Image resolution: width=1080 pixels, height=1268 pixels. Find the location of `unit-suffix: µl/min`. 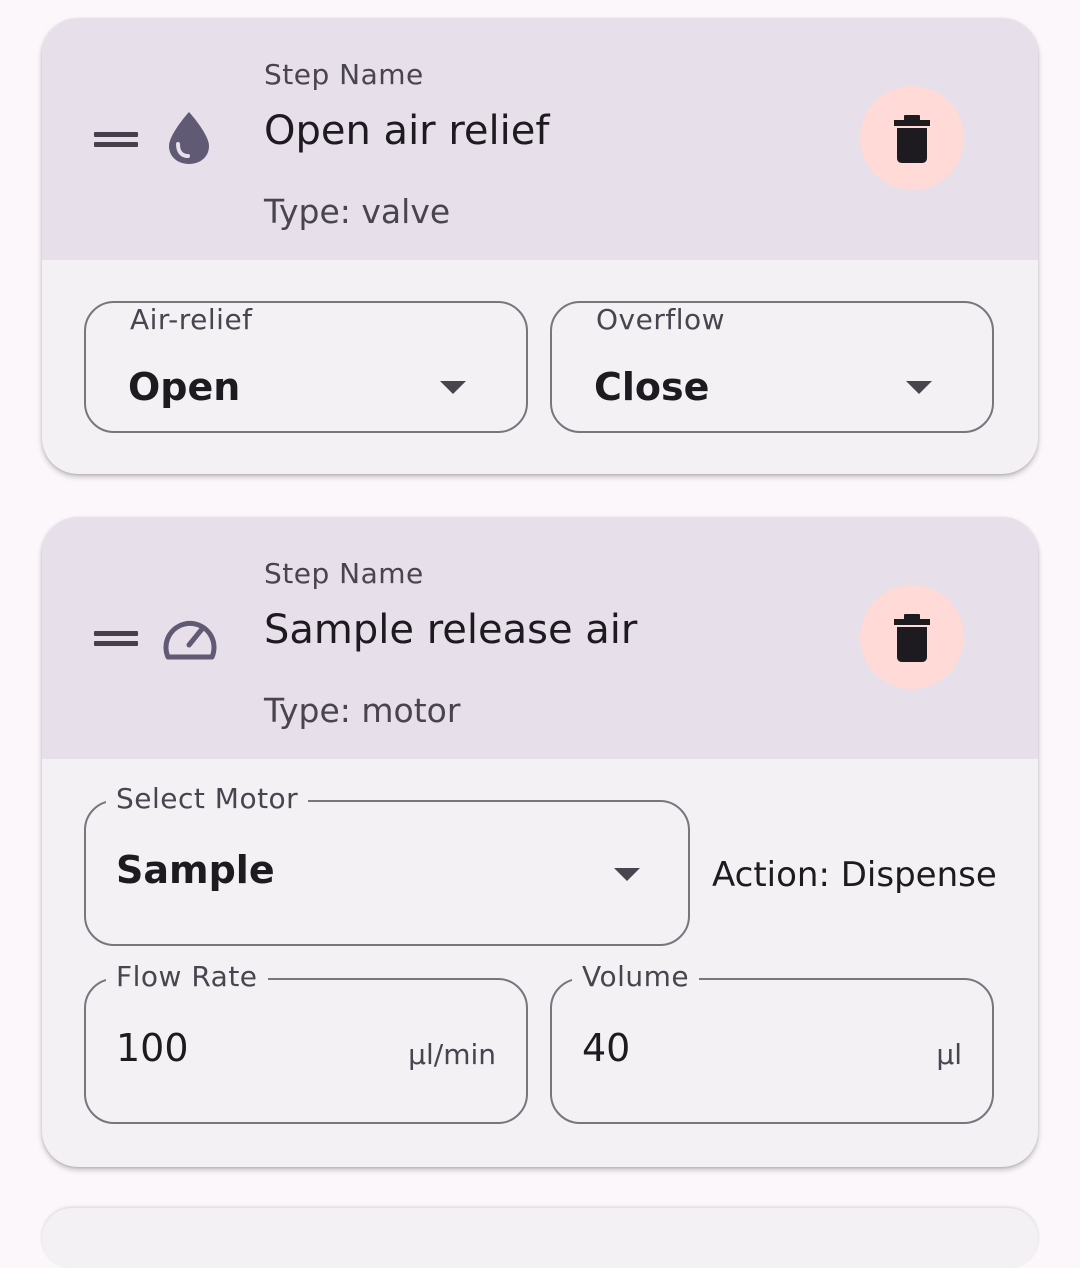

unit-suffix: µl/min is located at coordinates (452, 1054).